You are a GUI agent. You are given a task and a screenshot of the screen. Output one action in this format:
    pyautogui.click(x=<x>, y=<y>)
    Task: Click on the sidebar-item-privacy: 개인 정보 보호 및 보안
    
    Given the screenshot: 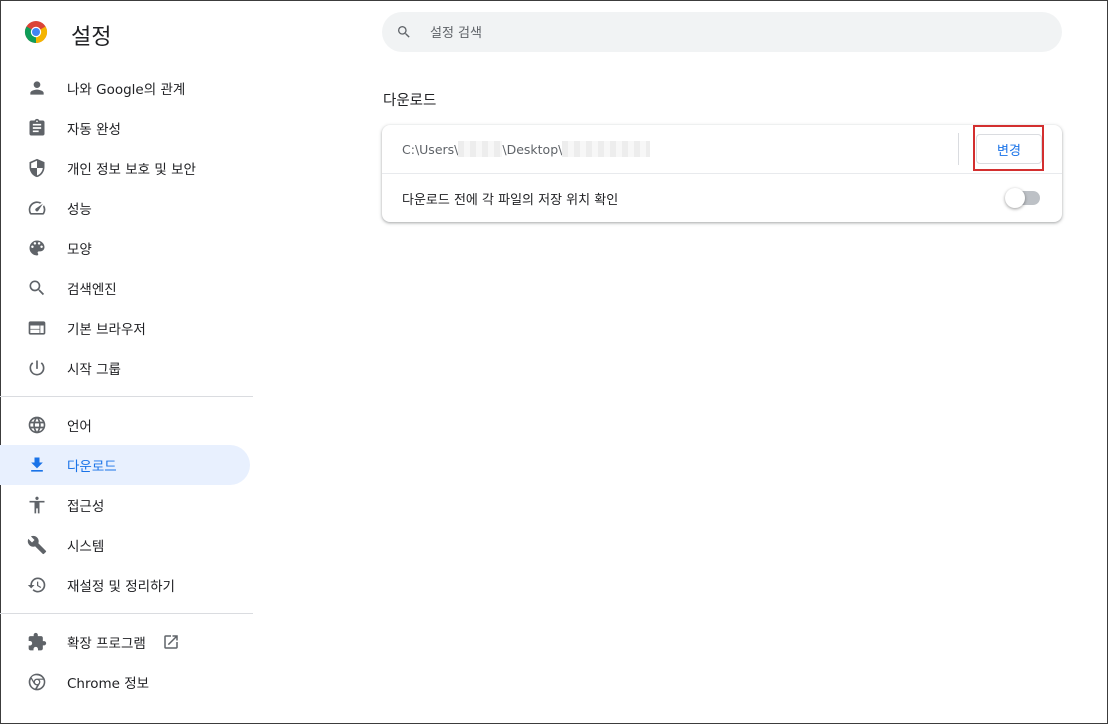 What is the action you would take?
    pyautogui.click(x=125, y=168)
    